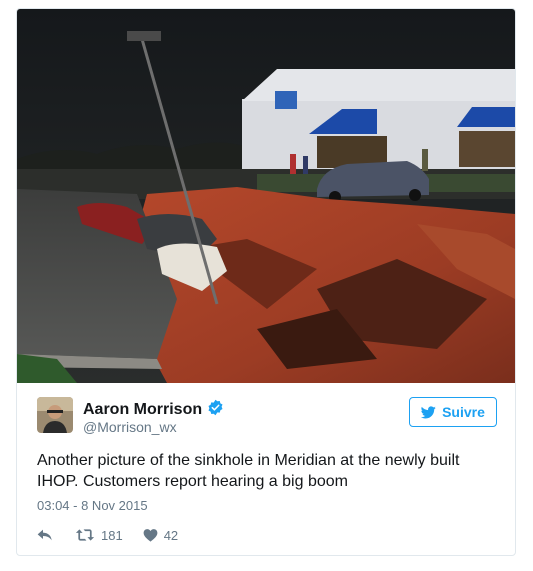 This screenshot has height=571, width=533. Describe the element at coordinates (112, 535) in the screenshot. I see `retweet-count: 181` at that location.